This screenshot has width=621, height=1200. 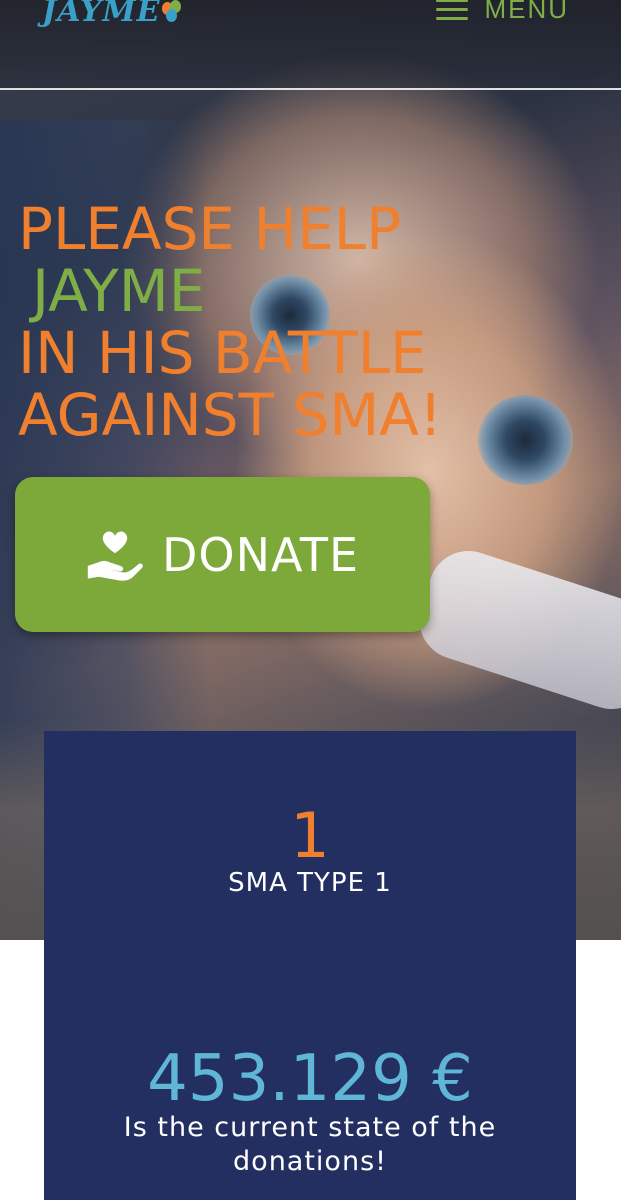 What do you see at coordinates (310, 1079) in the screenshot?
I see `donation-amount: 453.129 €` at bounding box center [310, 1079].